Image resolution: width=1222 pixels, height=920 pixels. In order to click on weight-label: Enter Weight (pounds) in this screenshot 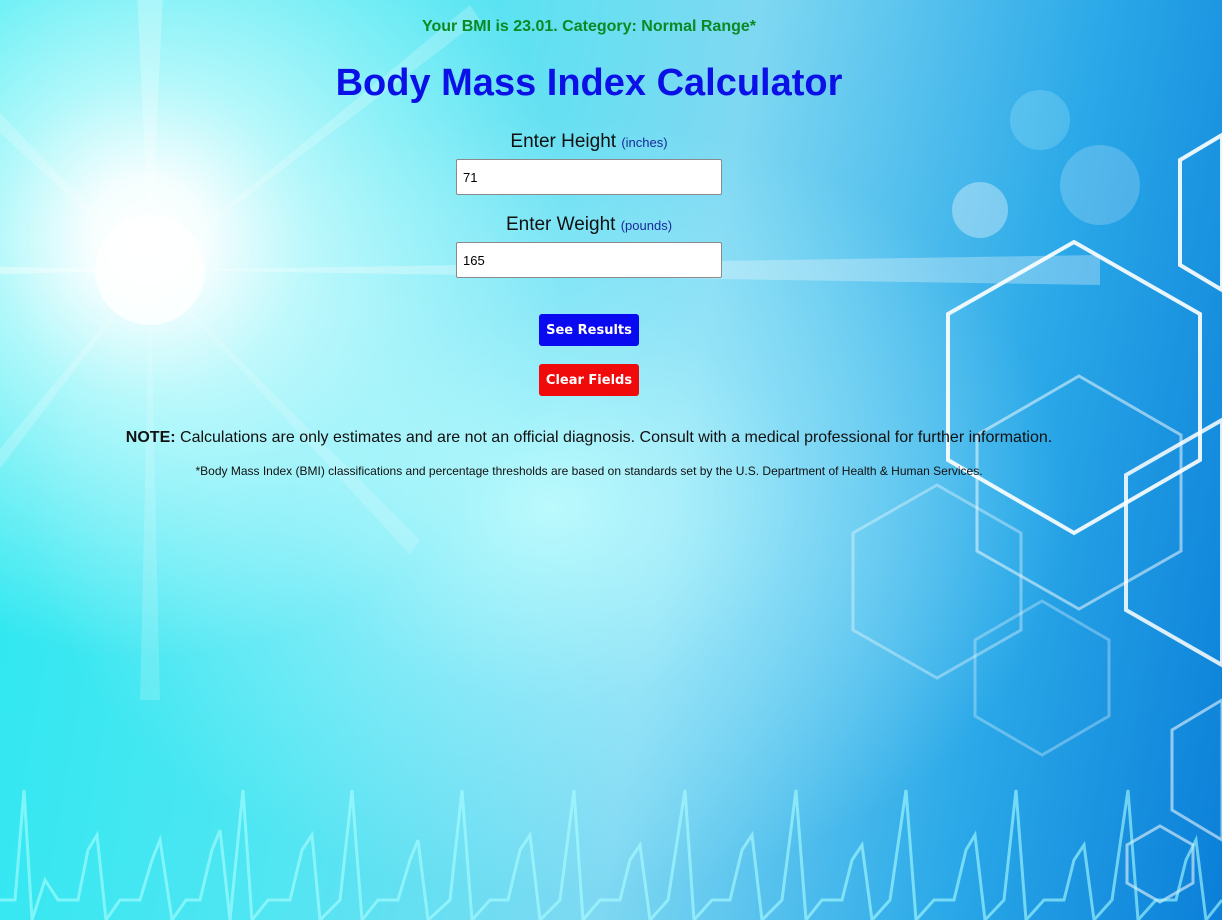, I will do `click(589, 225)`.